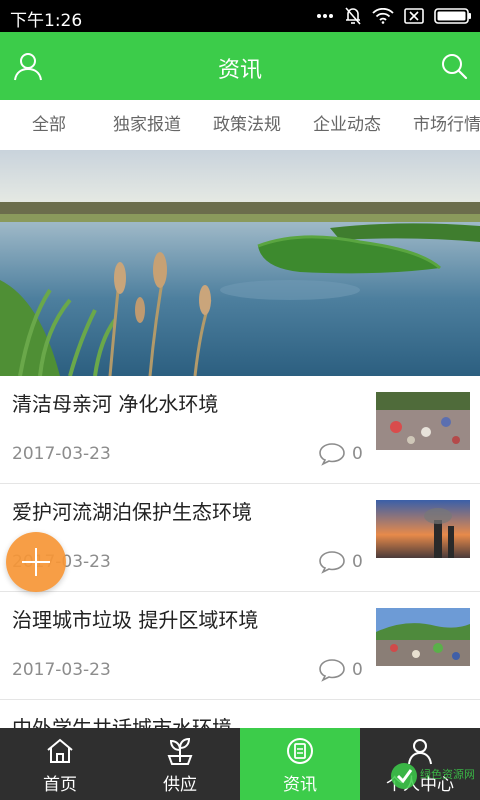 Image resolution: width=480 pixels, height=800 pixels. I want to click on nav-supply: 供应, so click(180, 764).